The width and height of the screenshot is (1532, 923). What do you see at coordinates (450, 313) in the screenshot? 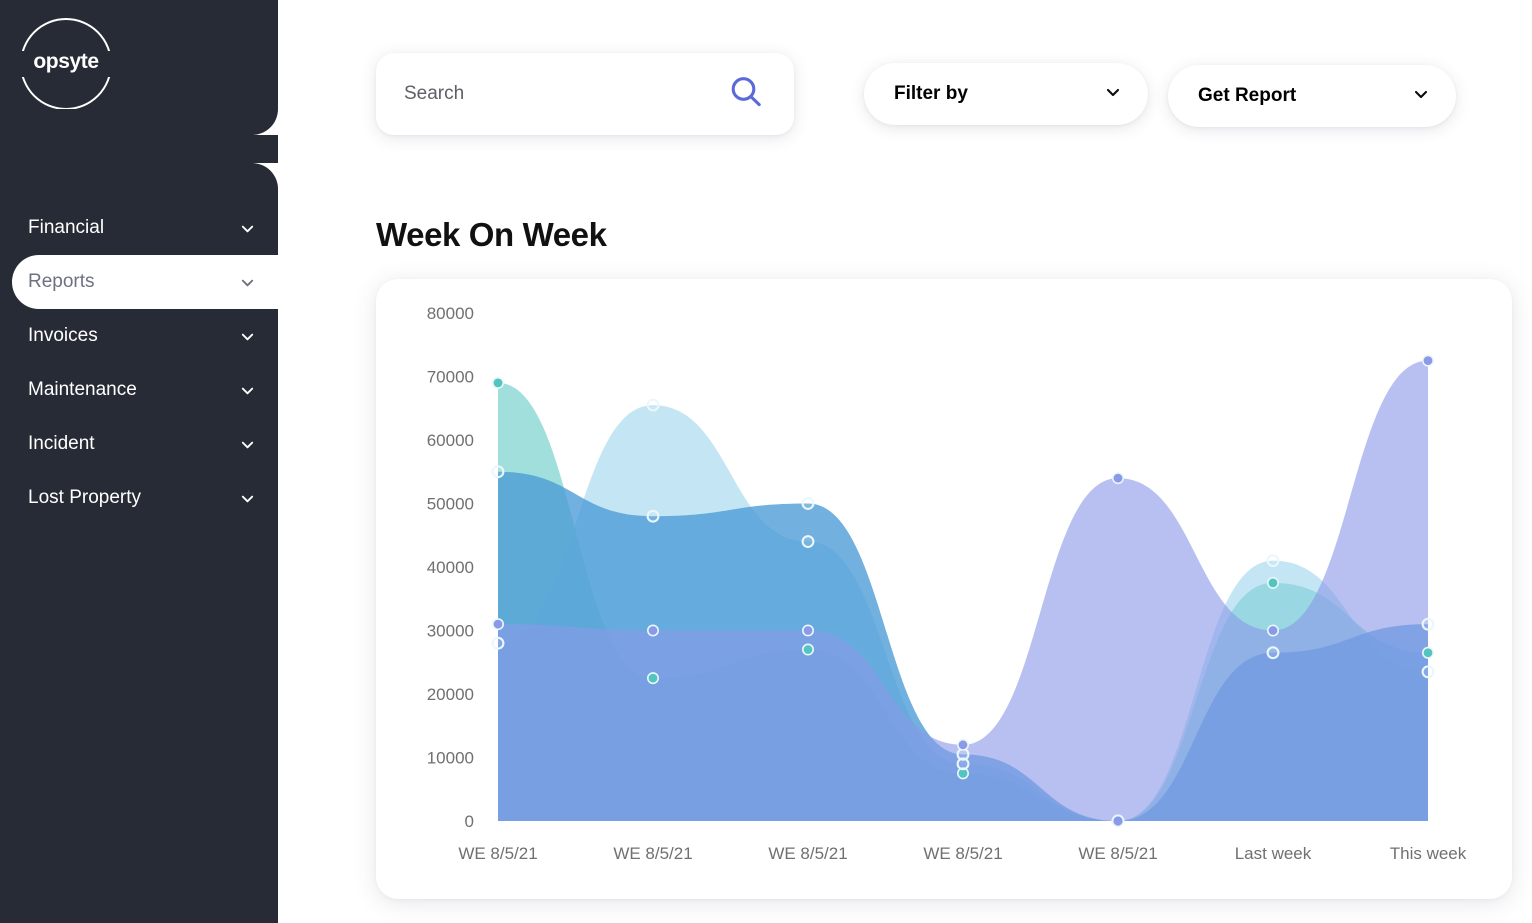
I see `y-axis-tick-label: 80000` at bounding box center [450, 313].